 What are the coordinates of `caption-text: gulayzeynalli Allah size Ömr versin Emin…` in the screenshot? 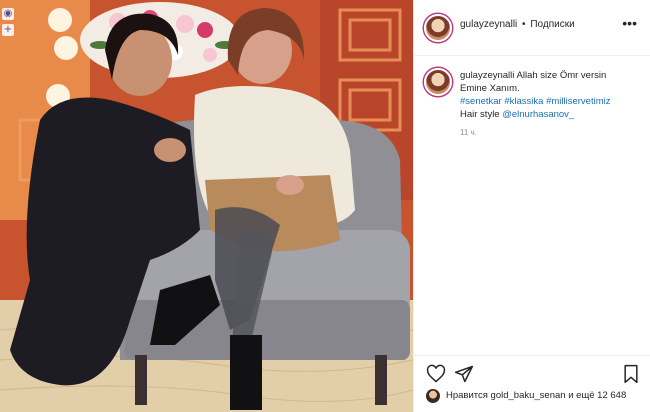 It's located at (553, 95).